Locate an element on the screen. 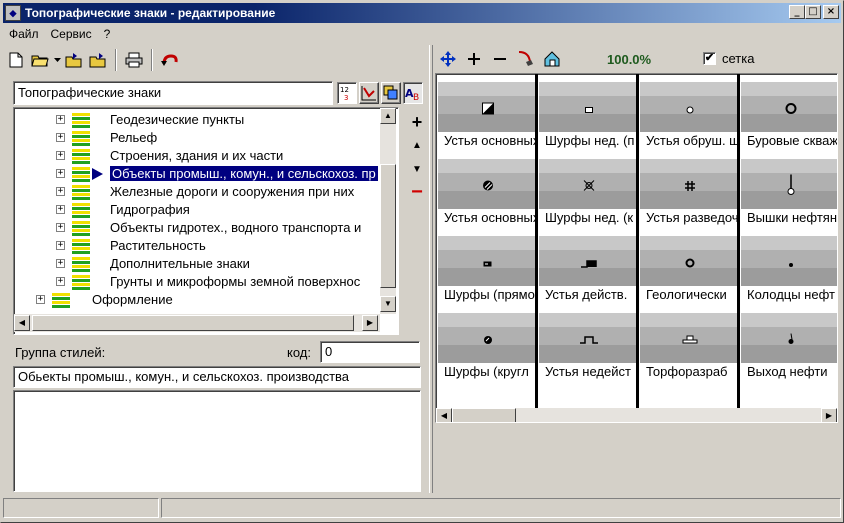 This screenshot has width=844, height=523. symbol-cell: Устья недейст is located at coordinates (588, 344).